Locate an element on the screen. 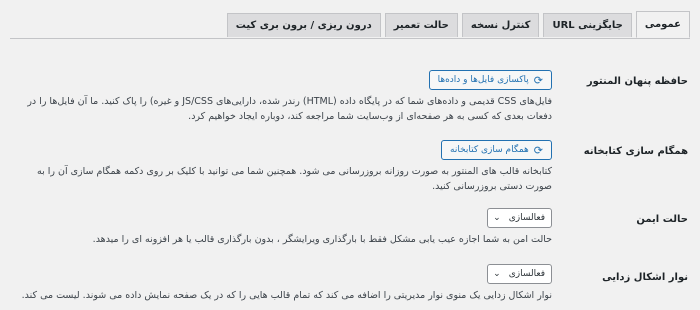 The width and height of the screenshot is (700, 310). safe-mode-select-value: فعالسازی is located at coordinates (526, 218).